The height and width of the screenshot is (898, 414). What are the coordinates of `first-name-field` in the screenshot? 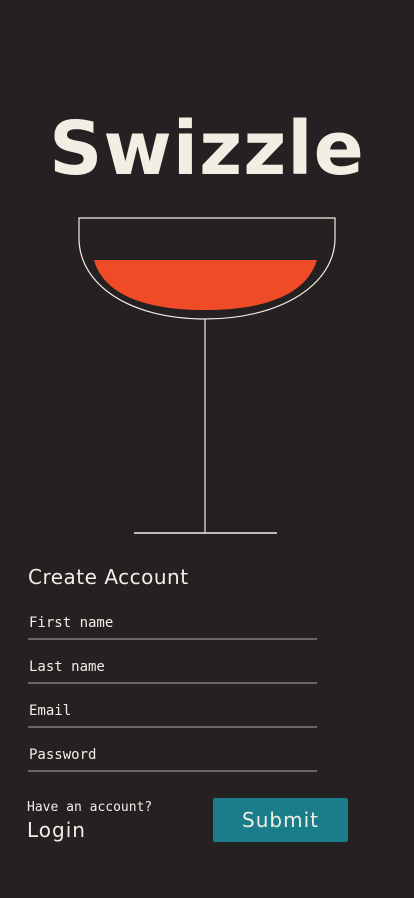 It's located at (172, 626).